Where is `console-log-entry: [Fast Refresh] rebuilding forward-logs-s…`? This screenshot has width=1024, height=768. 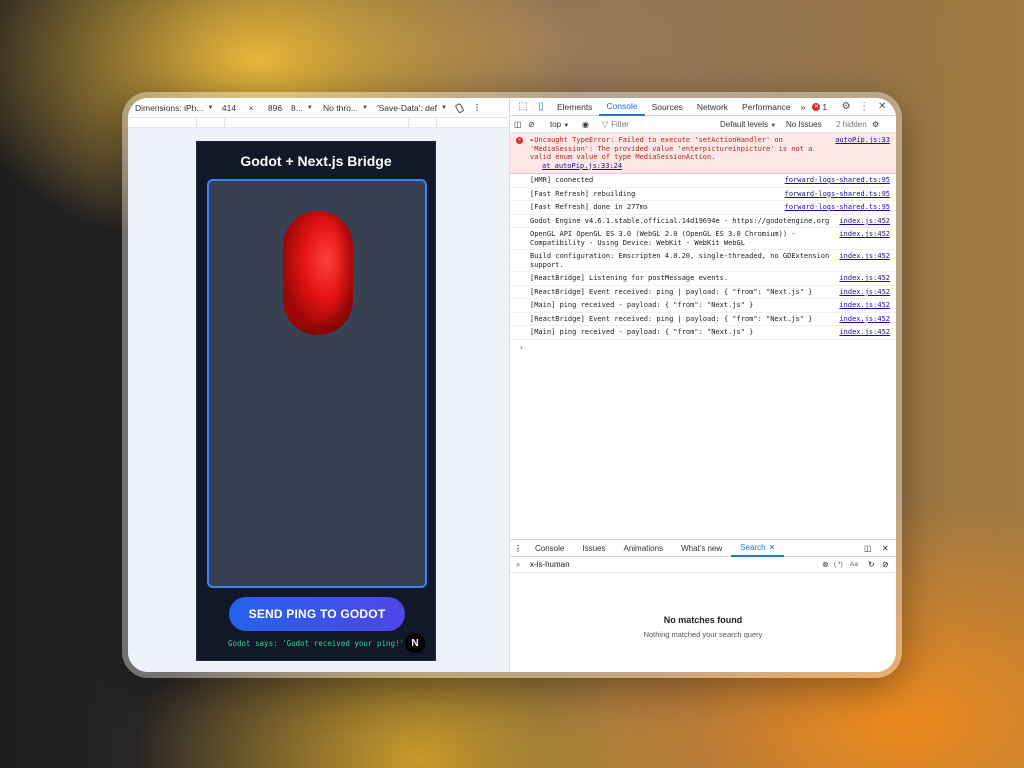
console-log-entry: [Fast Refresh] rebuilding forward-logs-s… is located at coordinates (703, 194).